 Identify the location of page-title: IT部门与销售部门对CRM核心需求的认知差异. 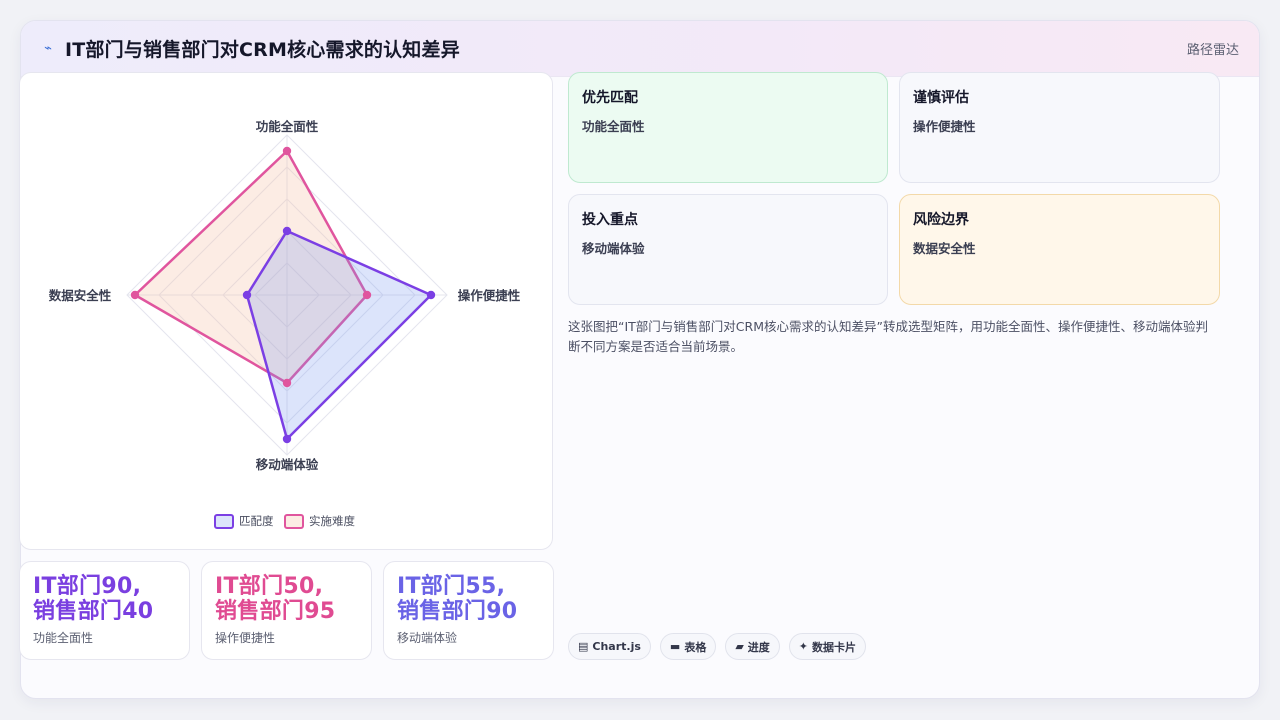
(262, 50).